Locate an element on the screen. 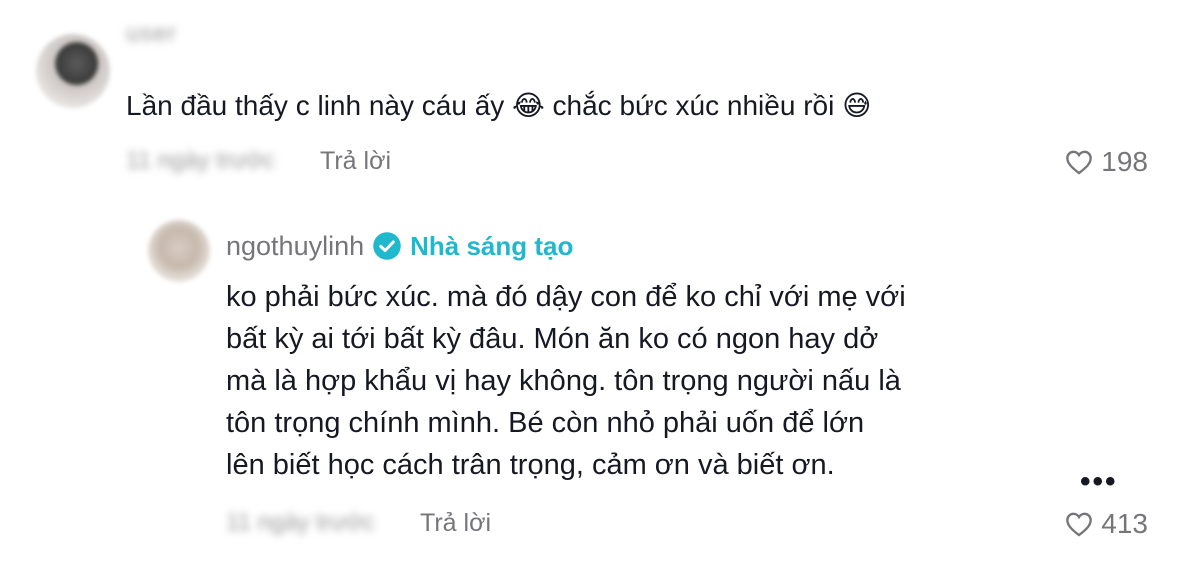 This screenshot has height=574, width=1178. reply-meta: 11 ngày trước Trả lời is located at coordinates (358, 523).